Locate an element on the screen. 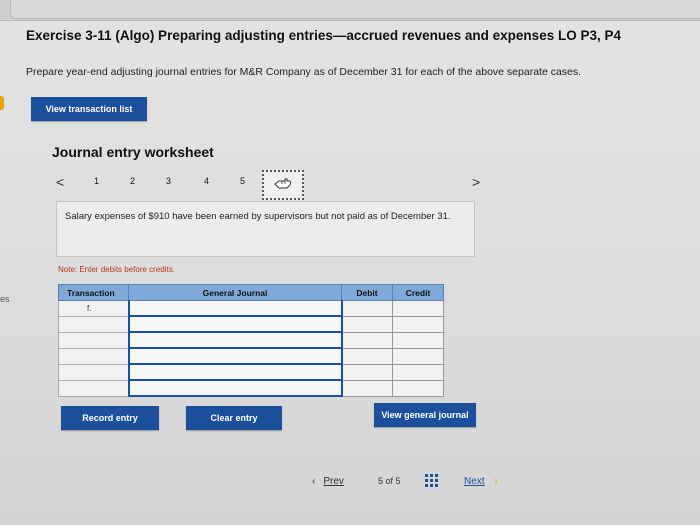 This screenshot has height=525, width=700. pager-next-arrow: > is located at coordinates (476, 182).